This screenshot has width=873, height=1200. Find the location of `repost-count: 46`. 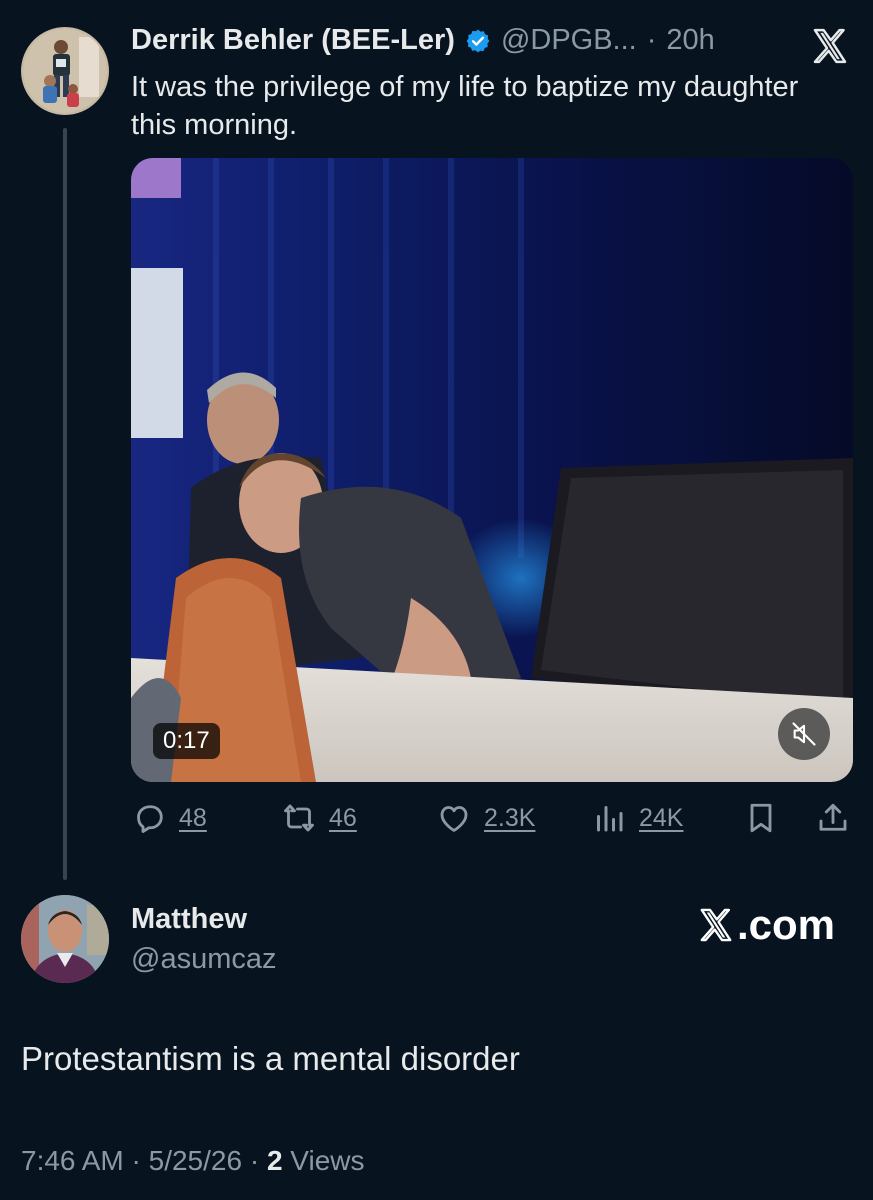

repost-count: 46 is located at coordinates (343, 817).